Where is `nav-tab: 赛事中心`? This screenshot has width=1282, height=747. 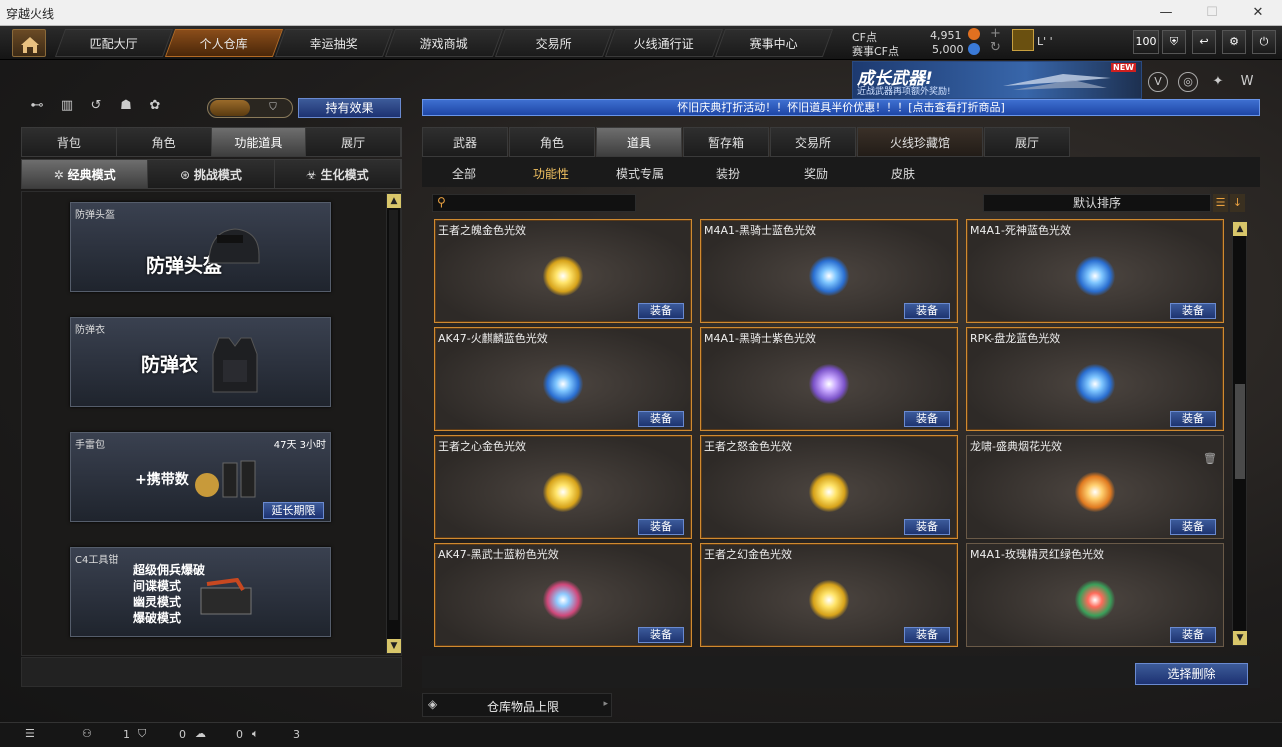 nav-tab: 赛事中心 is located at coordinates (774, 43).